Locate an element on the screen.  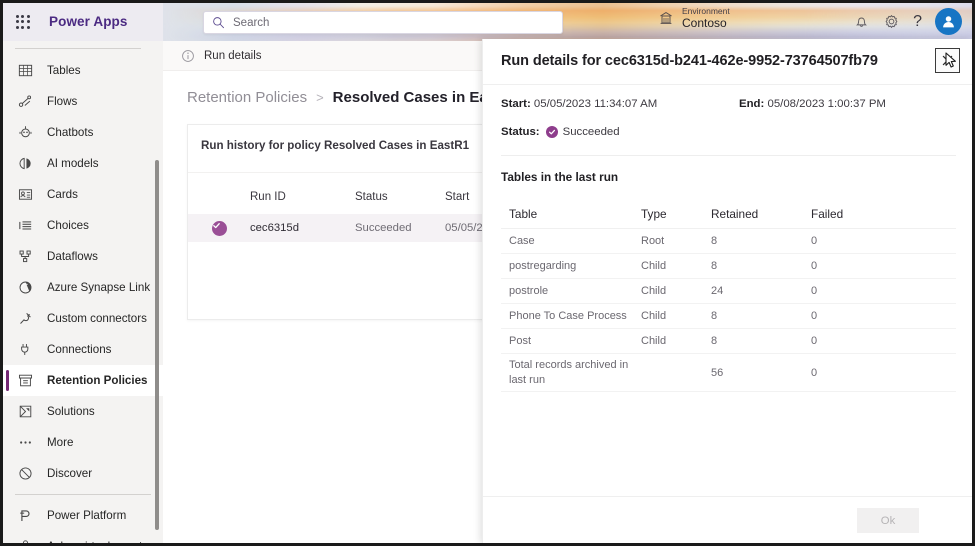
end-meta: End: 05/08/2023 1:00:37 PM is located at coordinates (812, 104).